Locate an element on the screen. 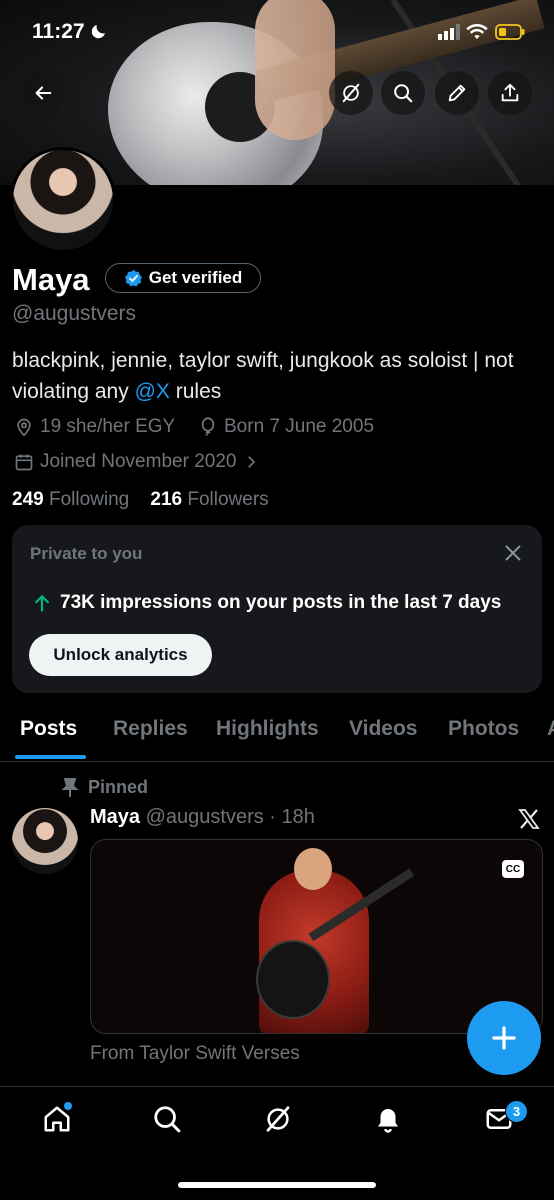  joined-text: Joined November 2020 is located at coordinates (138, 461).